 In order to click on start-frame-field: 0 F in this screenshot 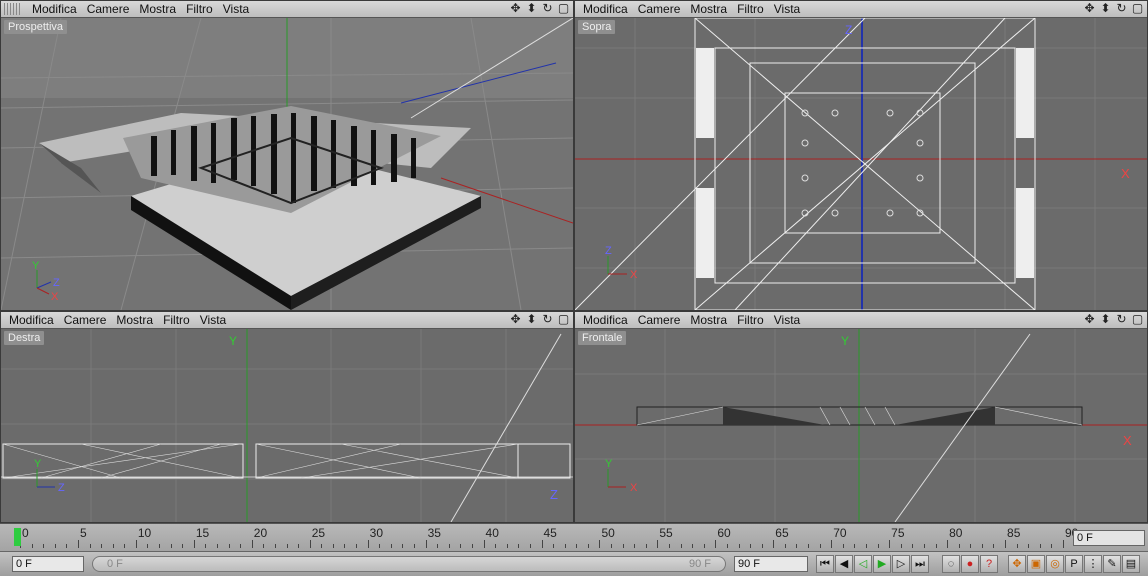, I will do `click(48, 564)`.